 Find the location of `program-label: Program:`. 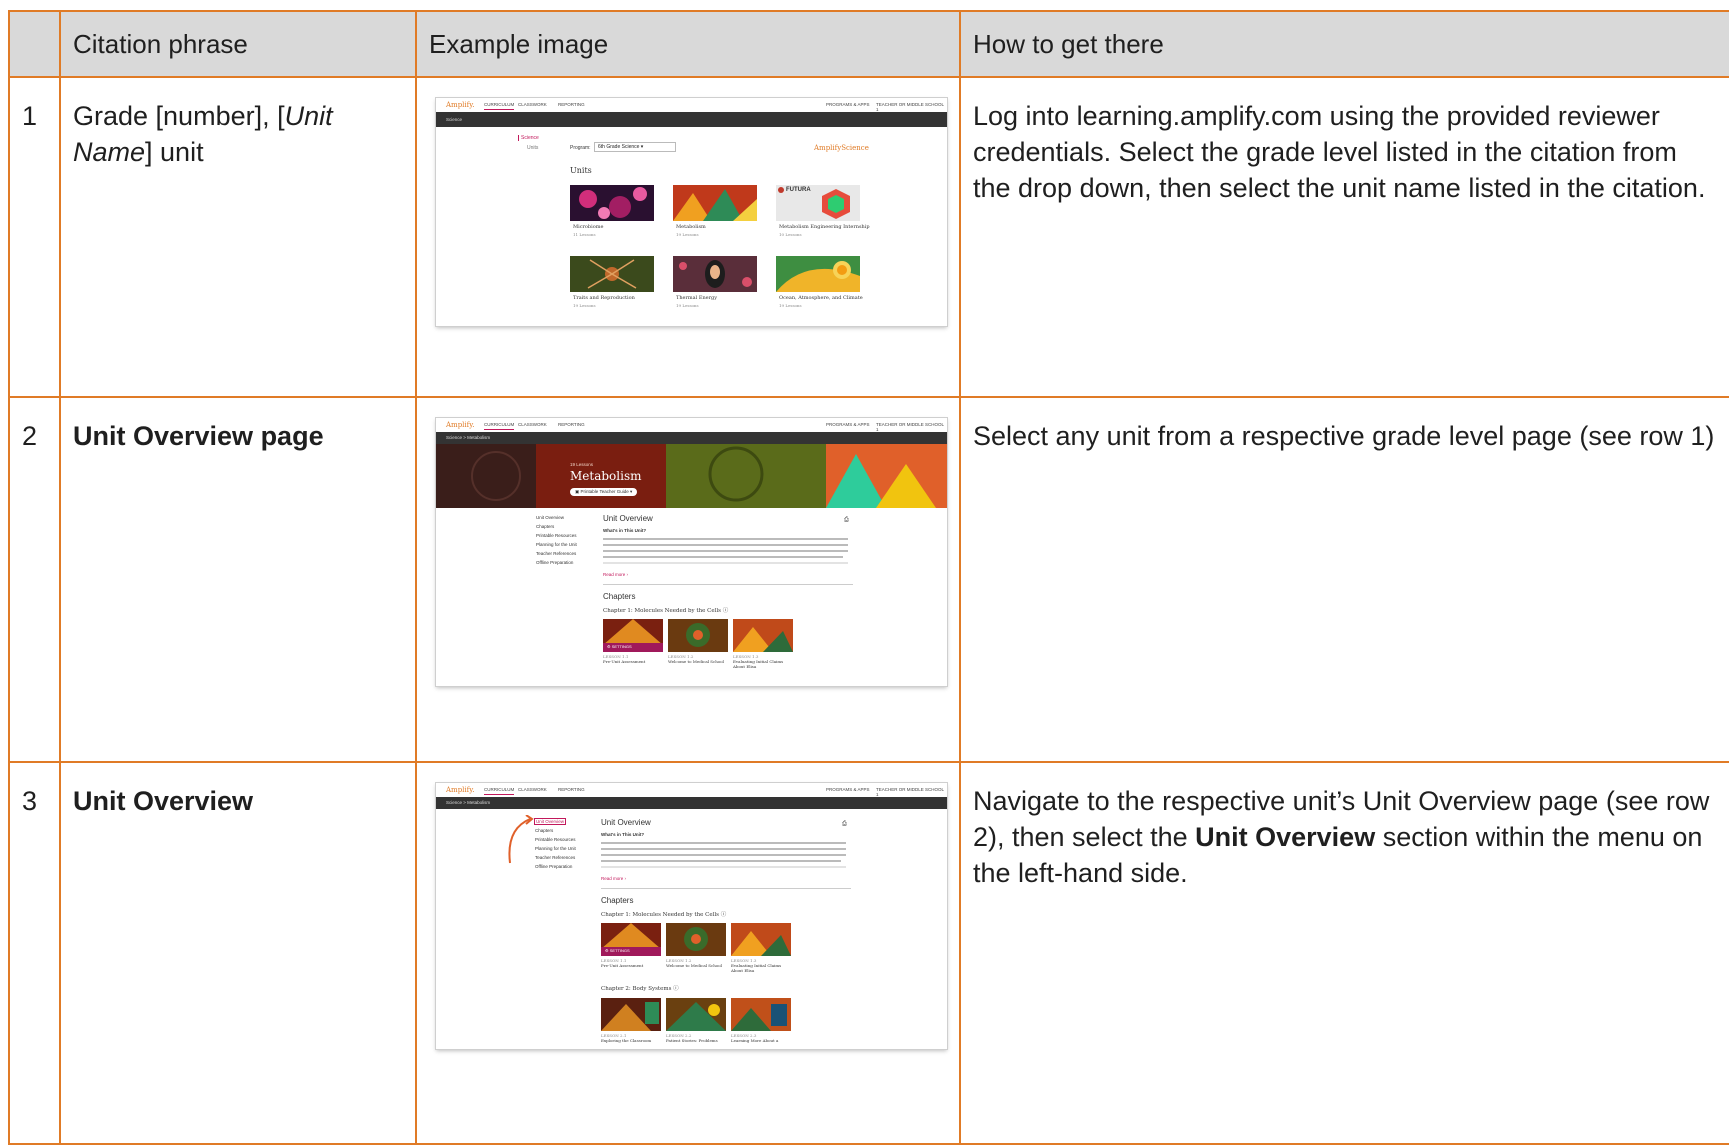

program-label: Program: is located at coordinates (580, 148).